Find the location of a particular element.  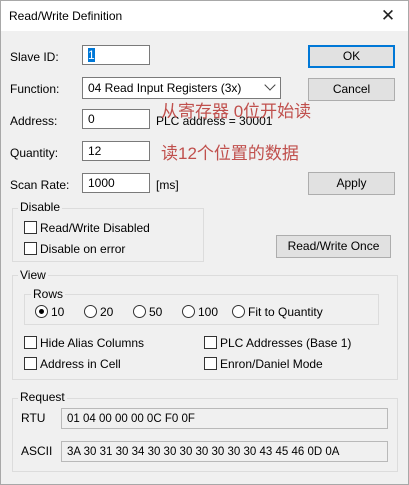

hide-alias-checkbox is located at coordinates (30, 342).